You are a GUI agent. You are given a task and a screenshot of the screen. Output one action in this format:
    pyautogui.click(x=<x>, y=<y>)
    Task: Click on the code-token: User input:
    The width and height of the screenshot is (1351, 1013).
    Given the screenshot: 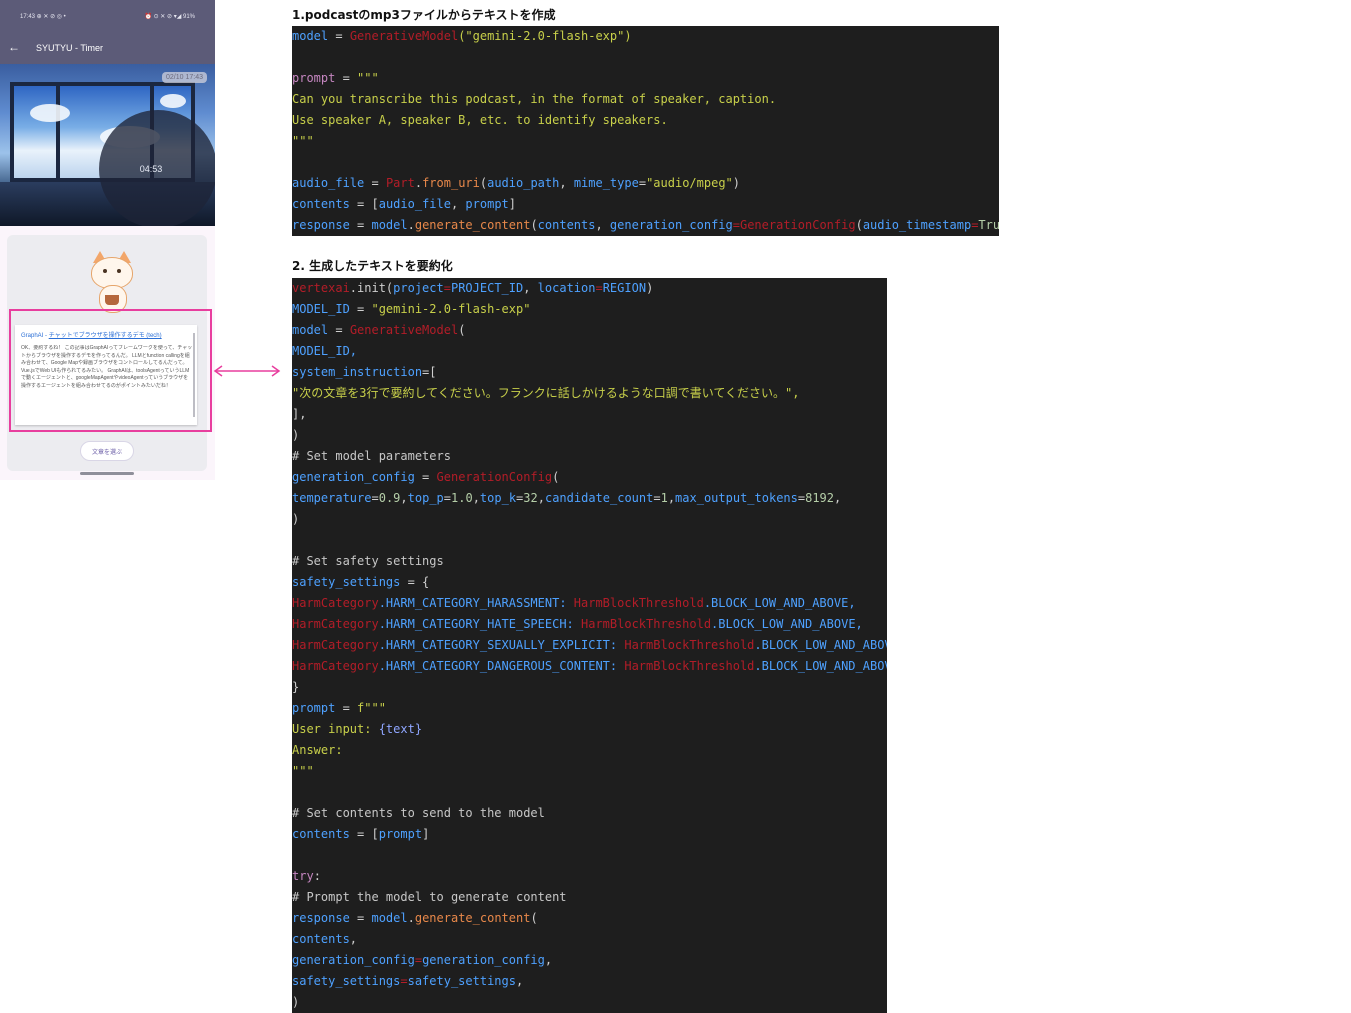 What is the action you would take?
    pyautogui.click(x=335, y=729)
    